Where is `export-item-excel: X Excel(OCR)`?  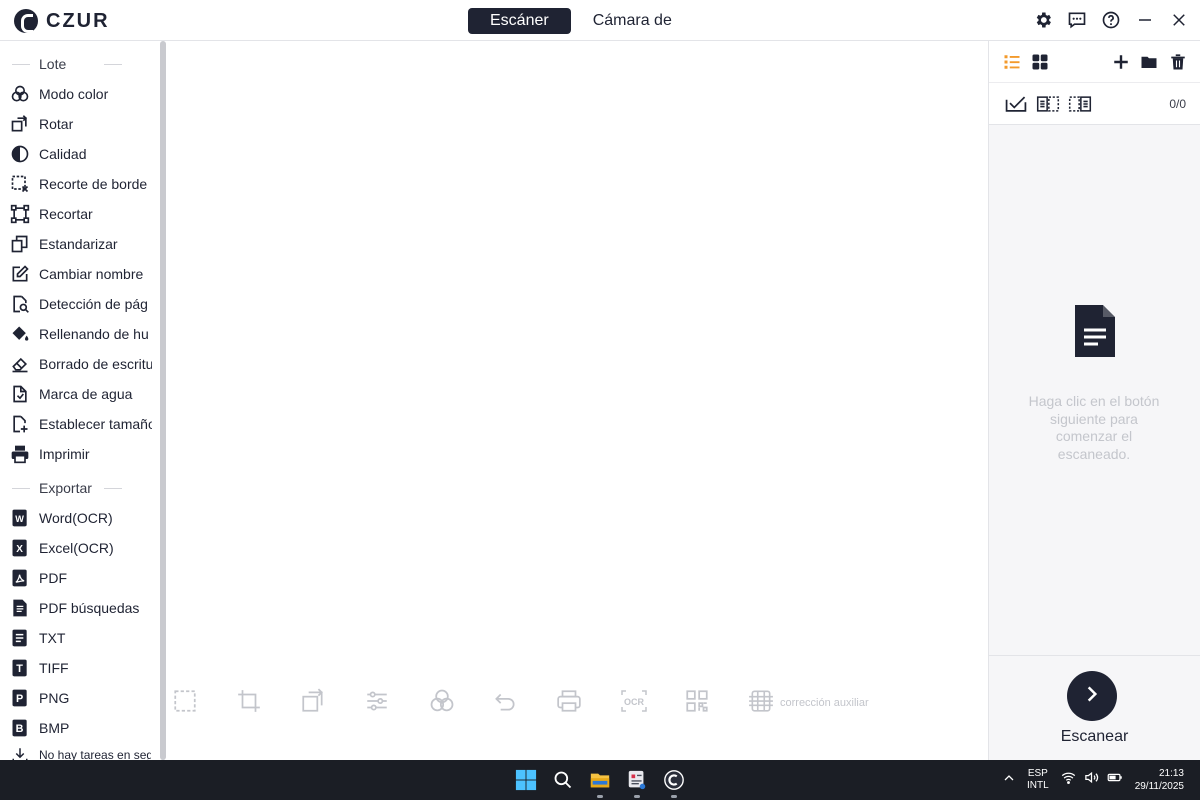 export-item-excel: X Excel(OCR) is located at coordinates (83, 548).